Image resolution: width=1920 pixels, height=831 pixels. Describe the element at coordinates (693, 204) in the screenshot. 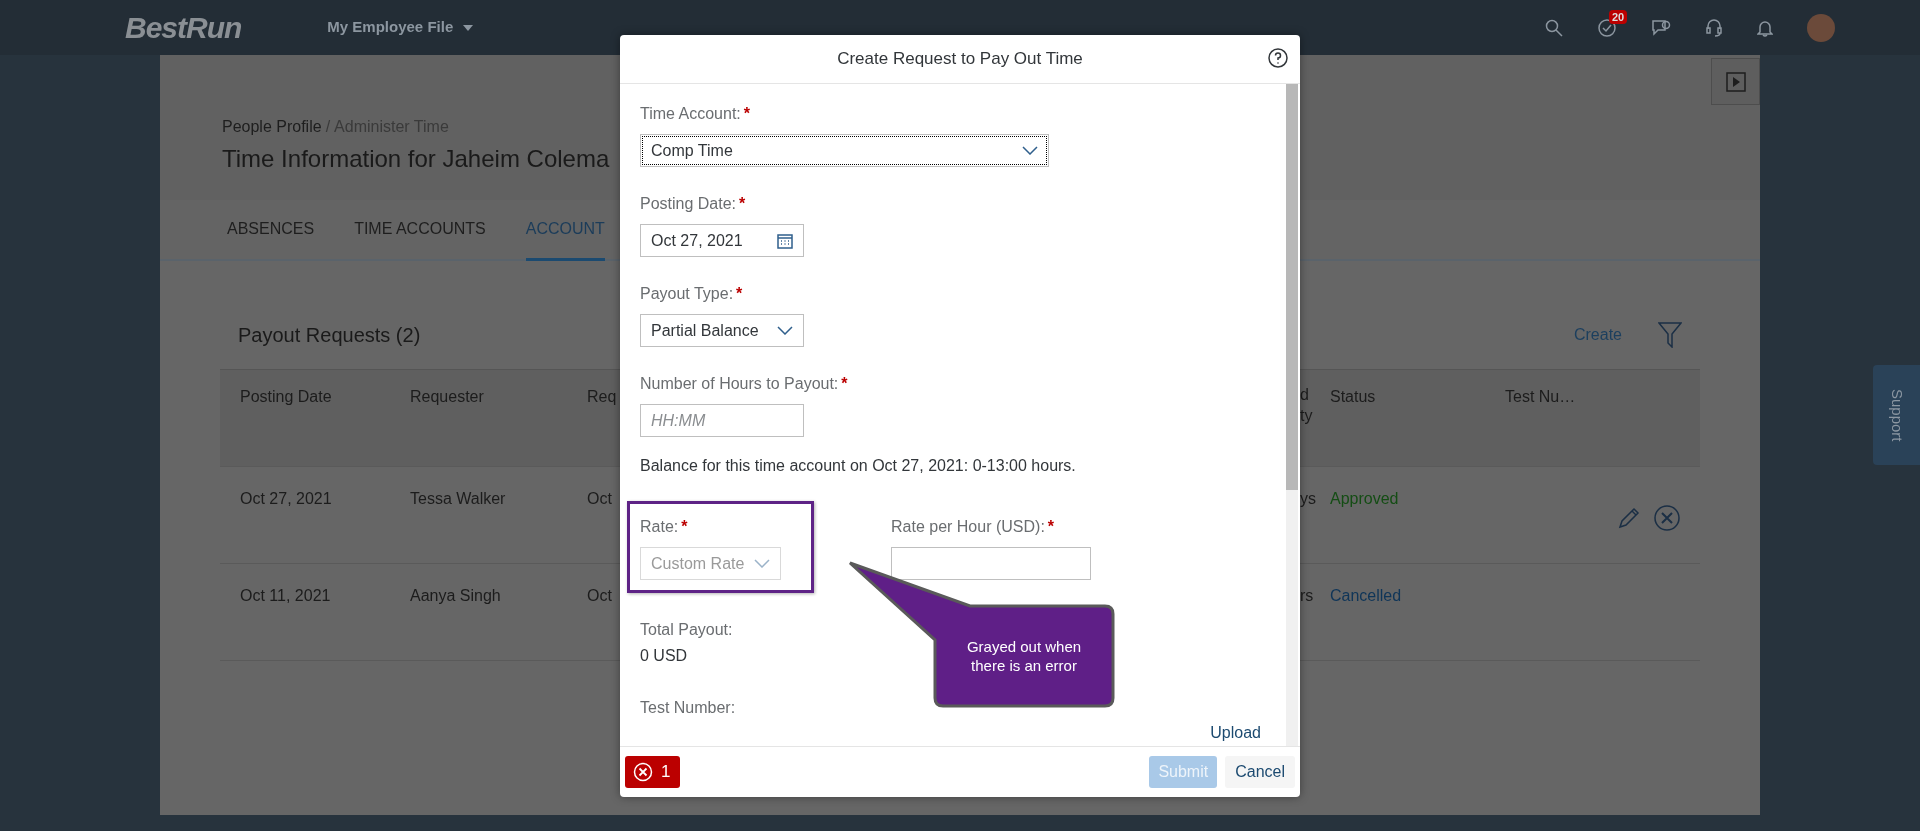

I see `field-label: Posting Date: *` at that location.